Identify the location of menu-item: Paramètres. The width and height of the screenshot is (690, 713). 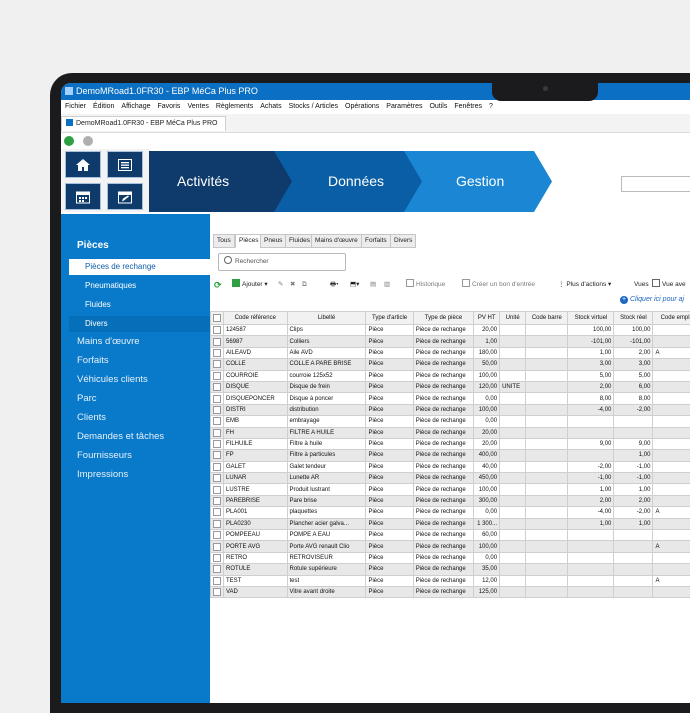
(404, 106).